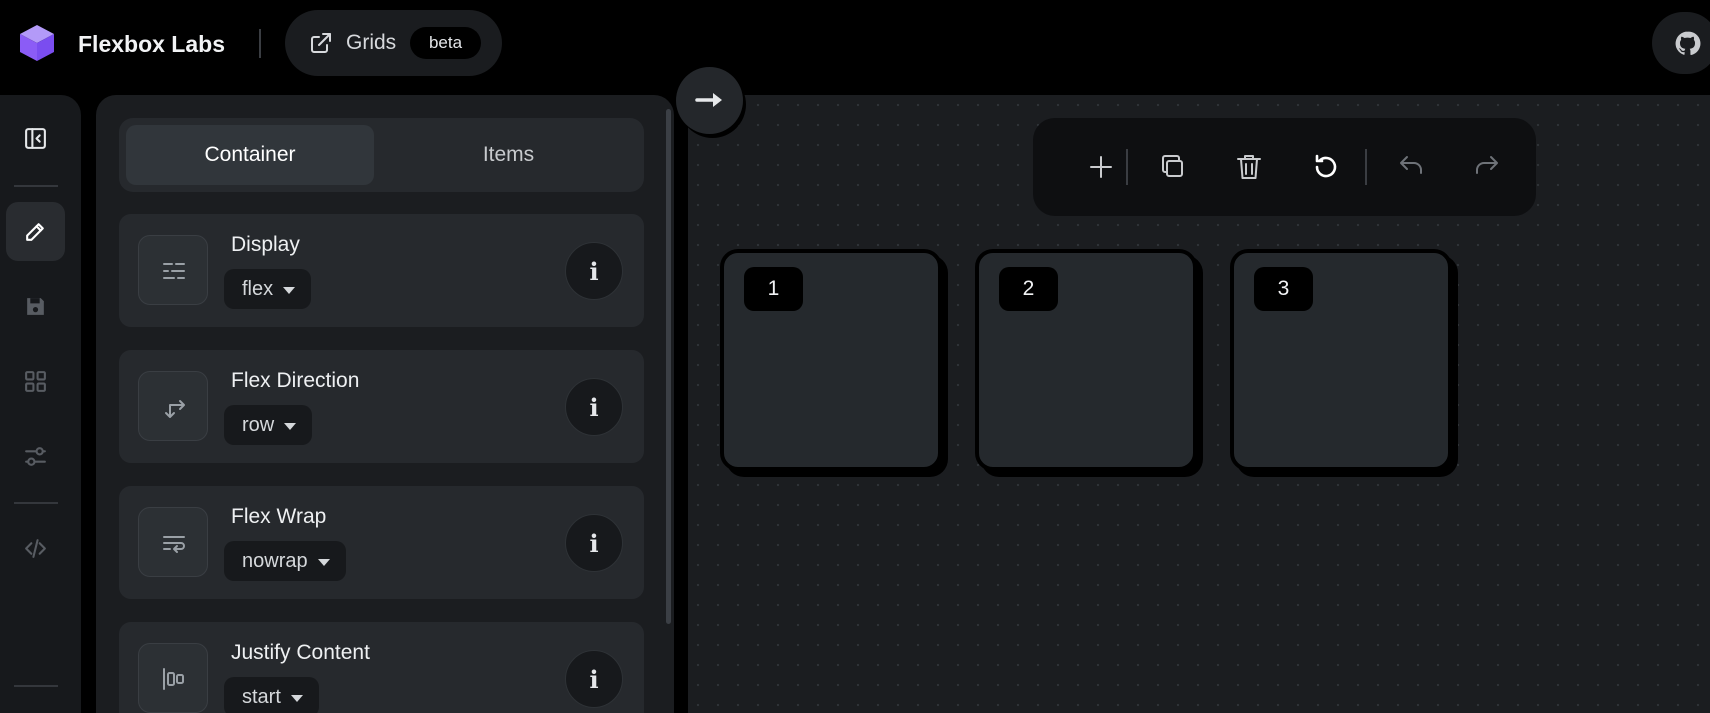 This screenshot has height=713, width=1710. I want to click on direction-arrows-icon, so click(175, 409).